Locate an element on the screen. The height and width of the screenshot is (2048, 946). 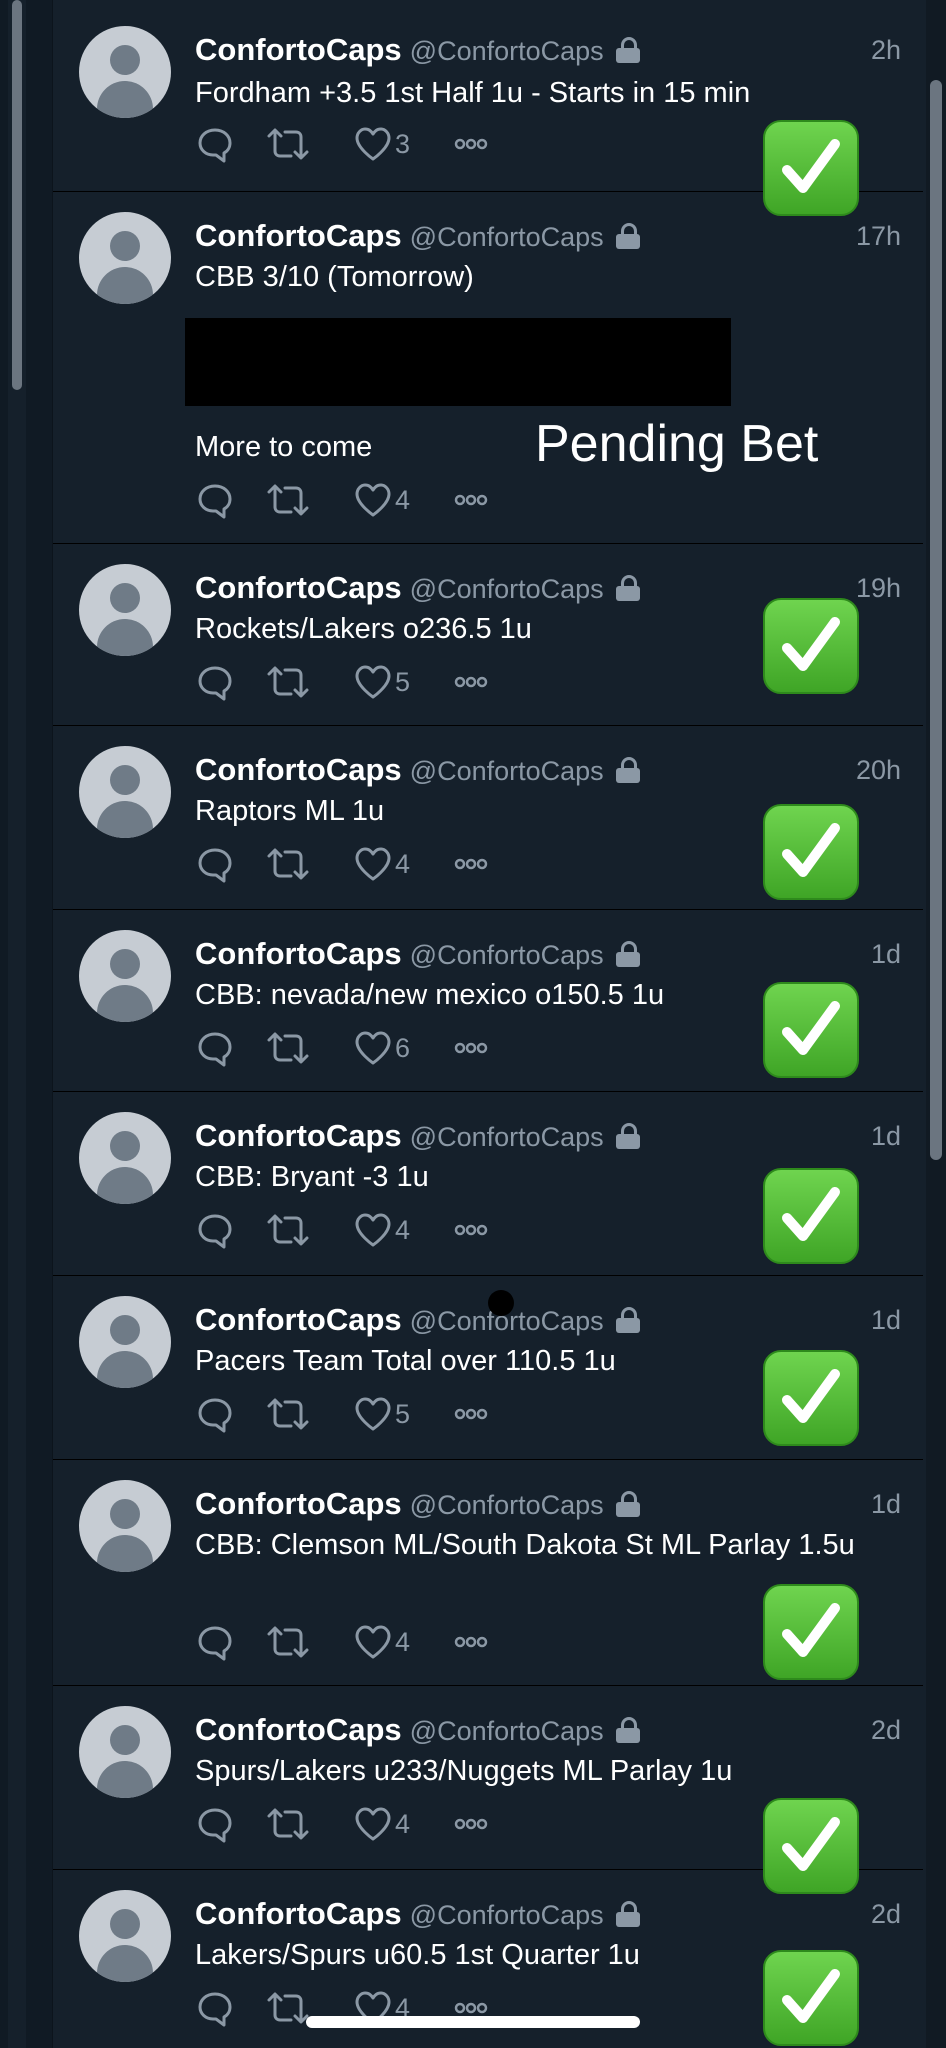
tweet-text: CBB 3/10 (Tomorrow) is located at coordinates (334, 277).